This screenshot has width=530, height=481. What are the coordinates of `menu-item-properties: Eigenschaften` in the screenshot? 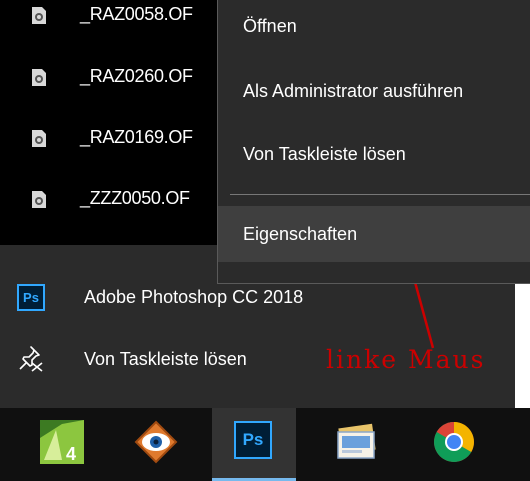 It's located at (374, 234).